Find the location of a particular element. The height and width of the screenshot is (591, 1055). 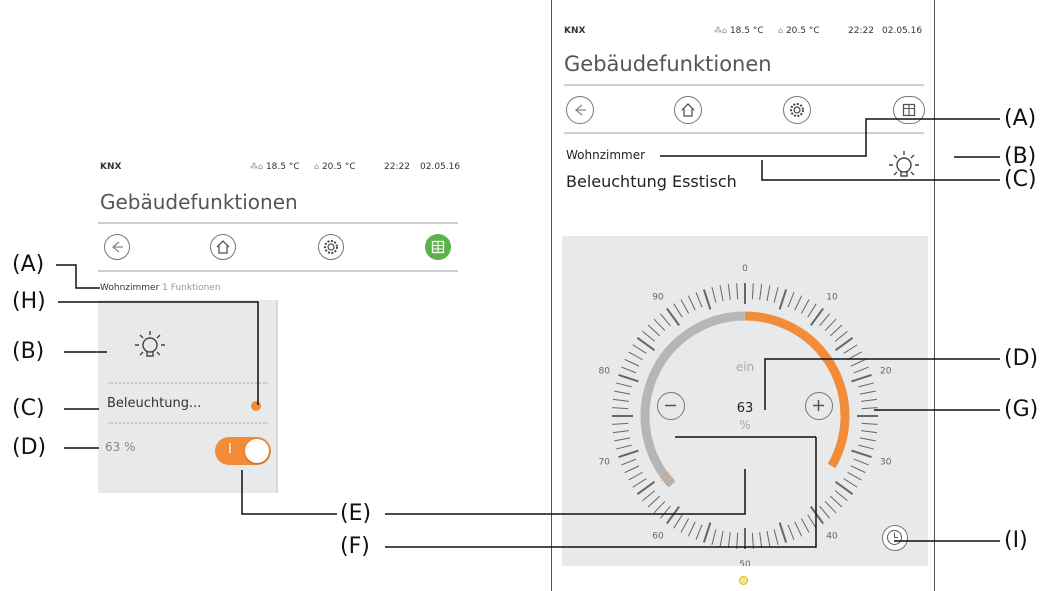

callout-a-right: (A) is located at coordinates (1020, 118).